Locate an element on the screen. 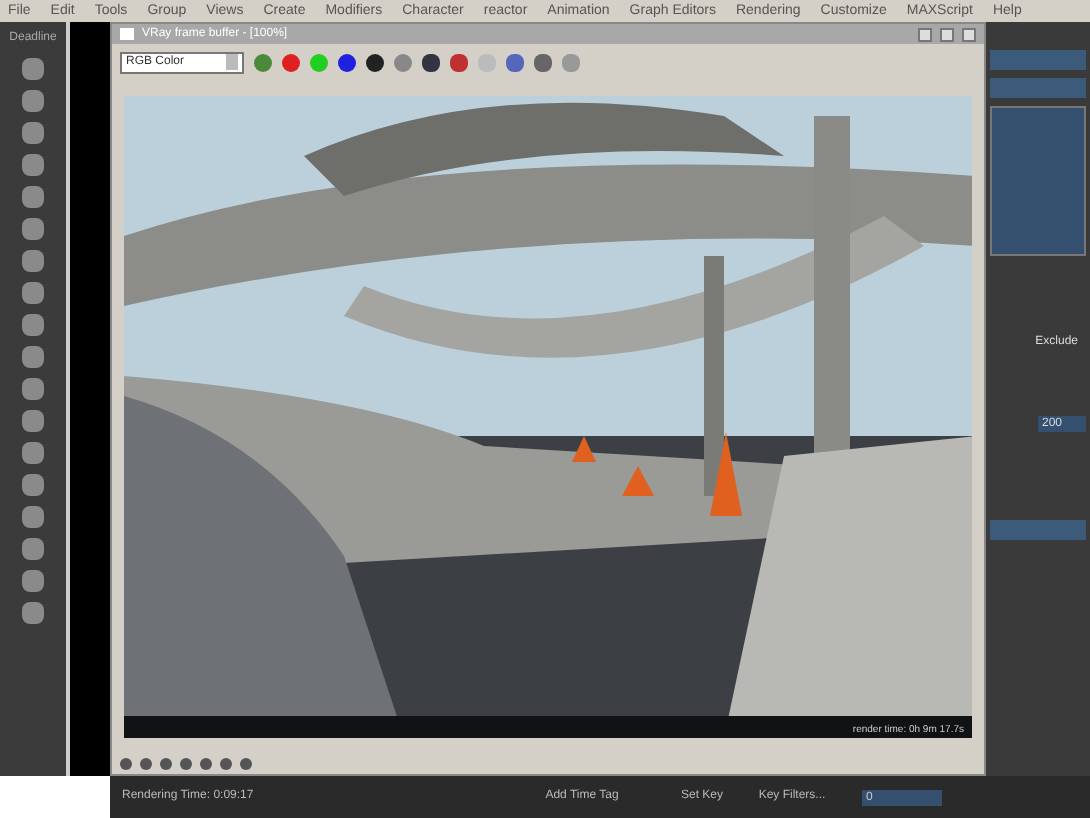  minimize-button is located at coordinates (925, 34).